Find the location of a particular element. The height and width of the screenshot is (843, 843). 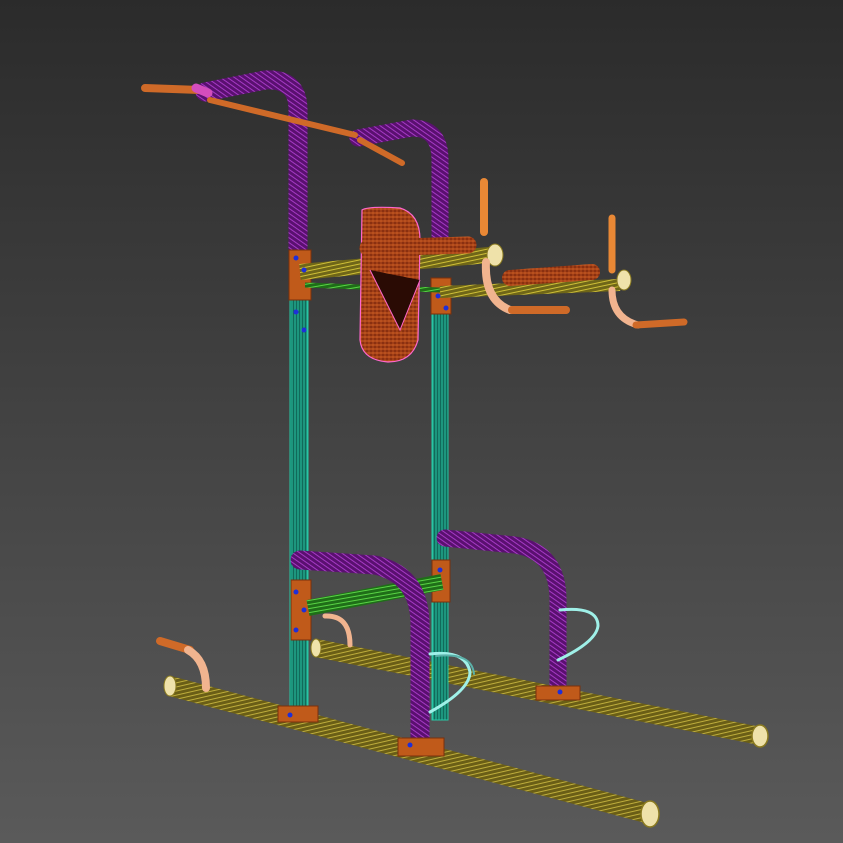

base-bracket-front is located at coordinates (421, 747).